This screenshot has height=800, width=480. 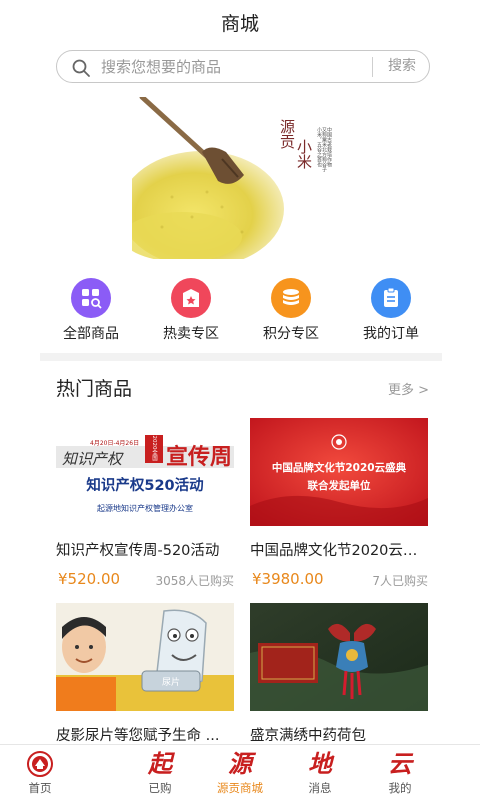 I want to click on svg-text: 中国古老栽培作物, so click(x=329, y=147).